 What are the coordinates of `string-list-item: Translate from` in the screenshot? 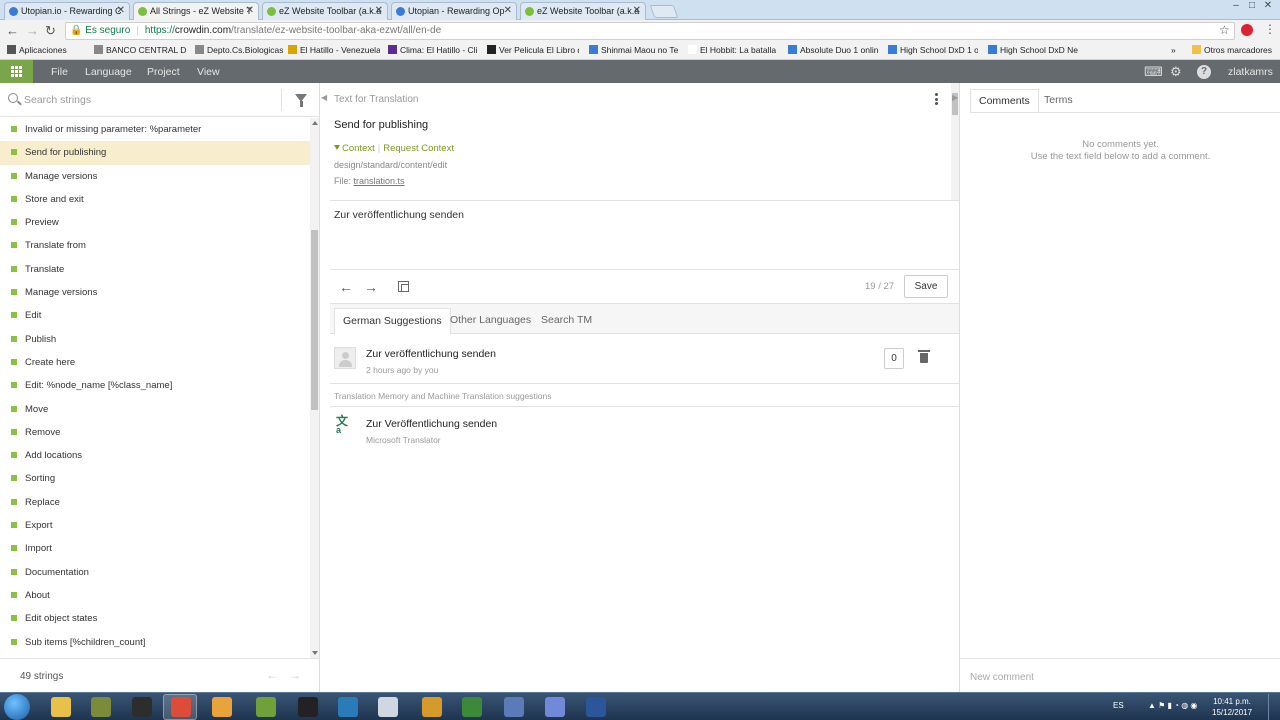 It's located at (155, 245).